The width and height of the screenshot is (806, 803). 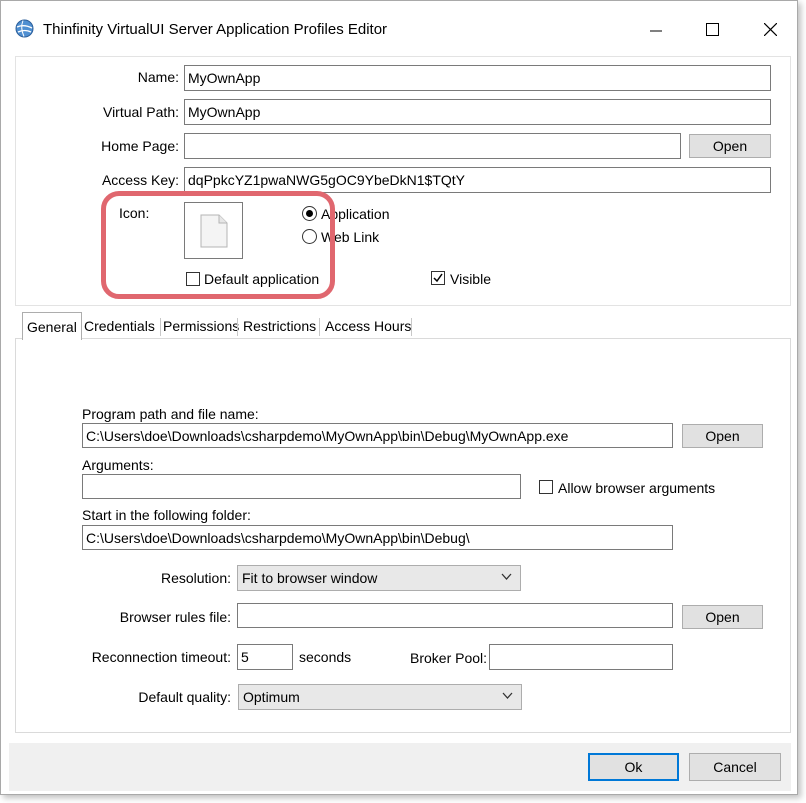 What do you see at coordinates (140, 180) in the screenshot?
I see `access-key-label: Access Key:` at bounding box center [140, 180].